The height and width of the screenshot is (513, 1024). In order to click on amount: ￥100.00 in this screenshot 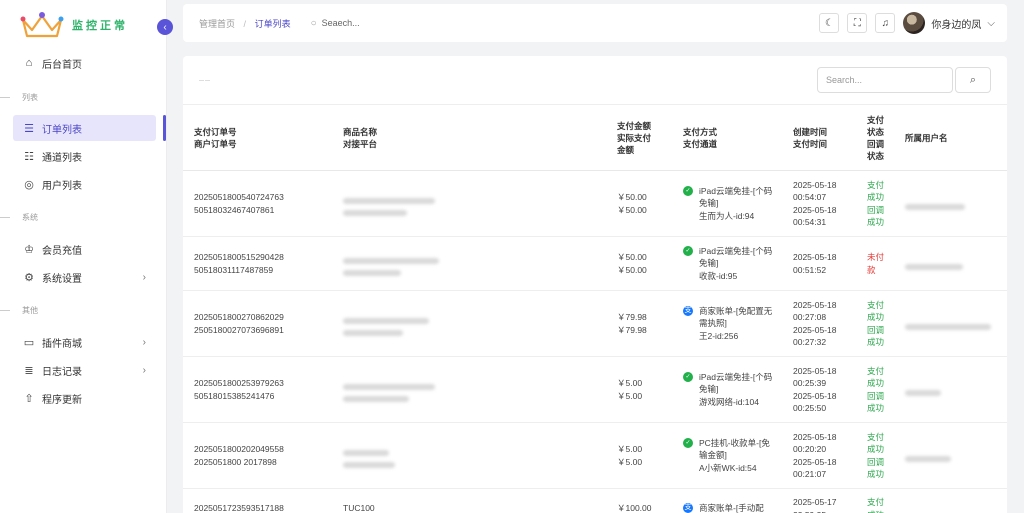, I will do `click(634, 508)`.